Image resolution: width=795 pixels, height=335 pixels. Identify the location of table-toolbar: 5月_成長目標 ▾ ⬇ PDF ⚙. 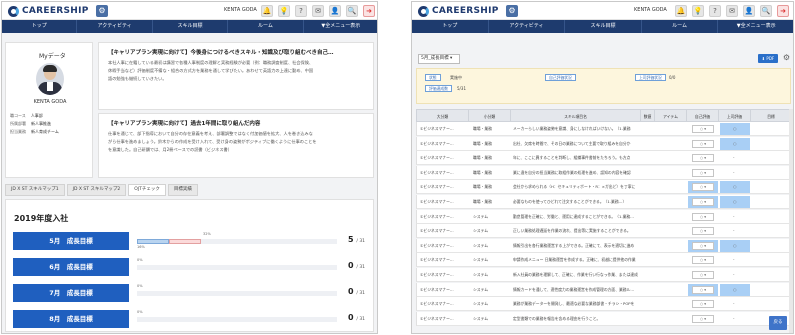
(603, 59).